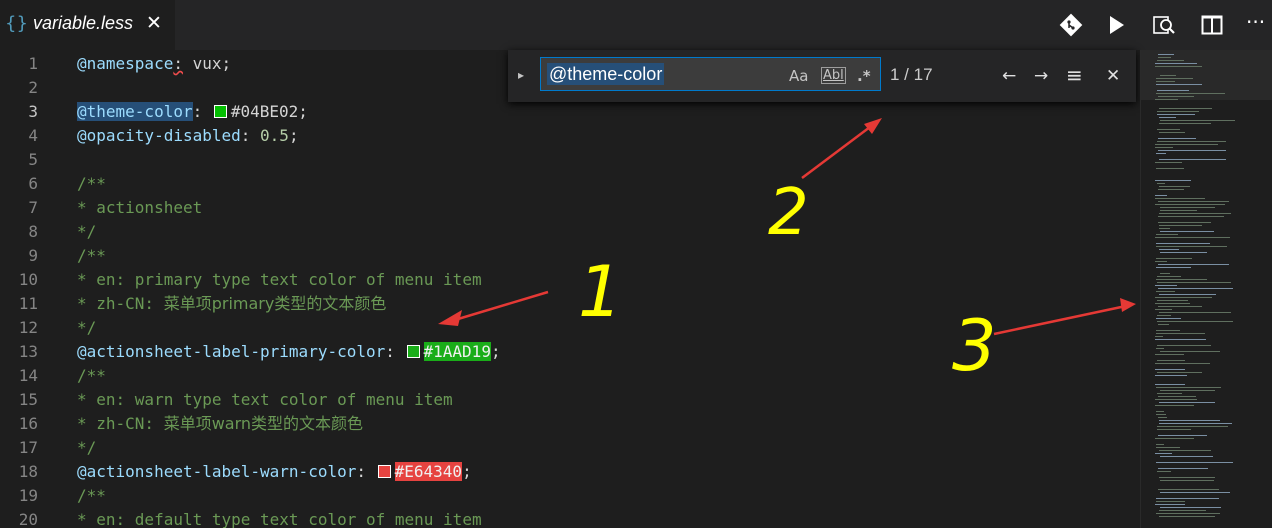 This screenshot has width=1272, height=528. I want to click on annotation-label-2: 2, so click(788, 213).